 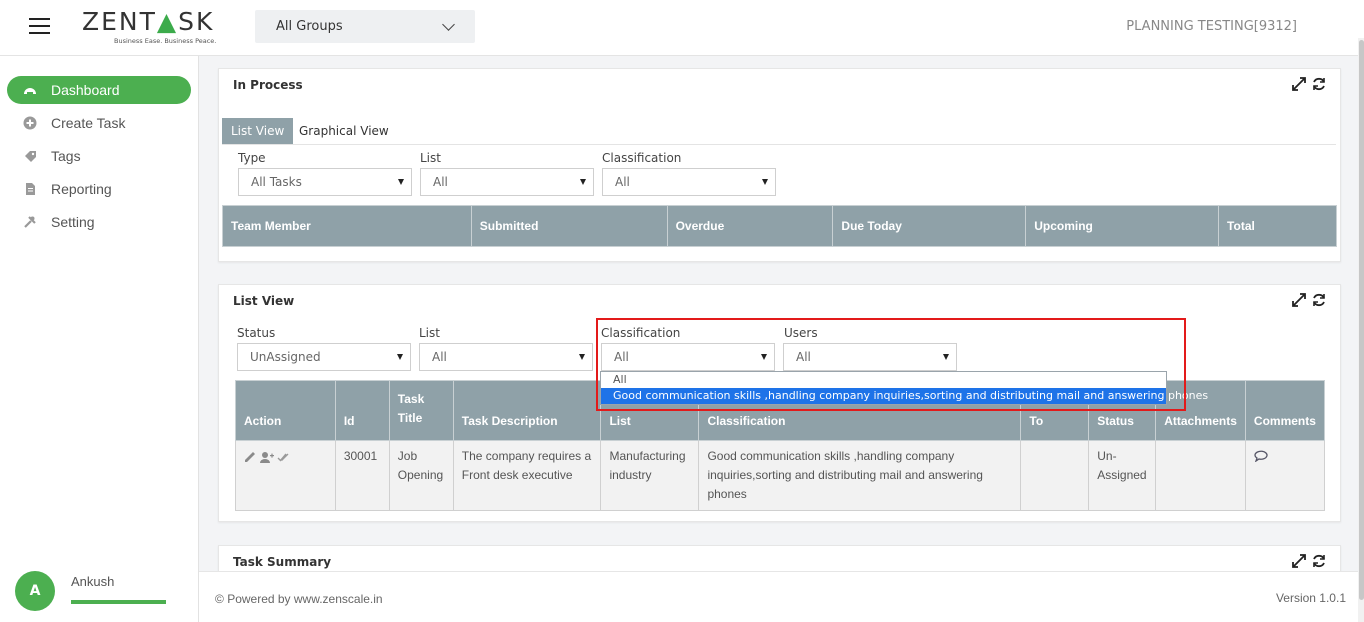 What do you see at coordinates (268, 85) in the screenshot?
I see `panel-title: In Process` at bounding box center [268, 85].